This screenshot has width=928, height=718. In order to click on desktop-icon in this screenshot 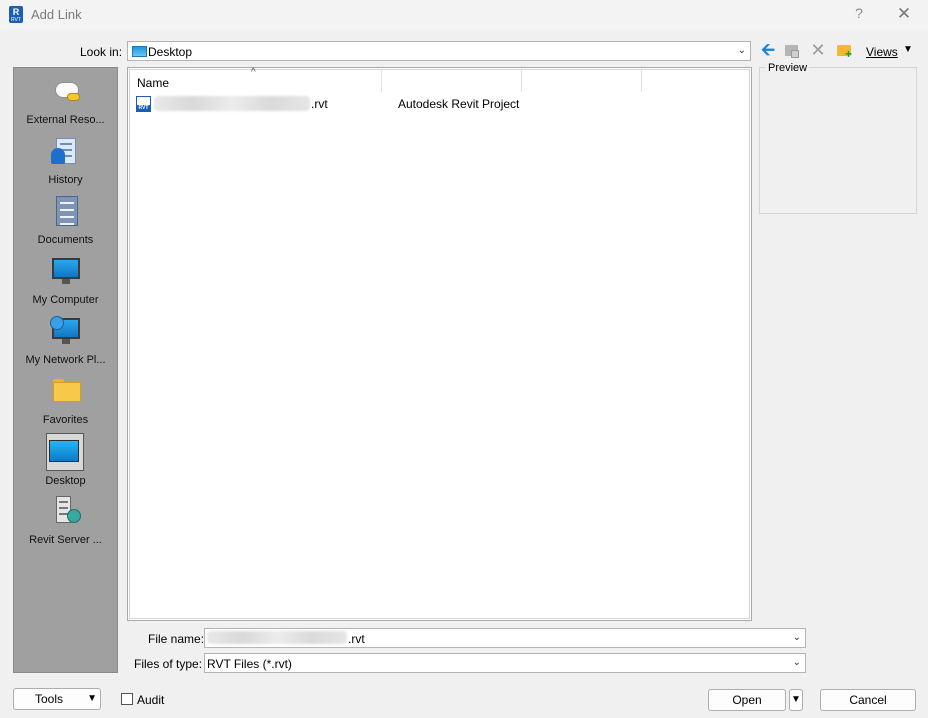, I will do `click(65, 452)`.